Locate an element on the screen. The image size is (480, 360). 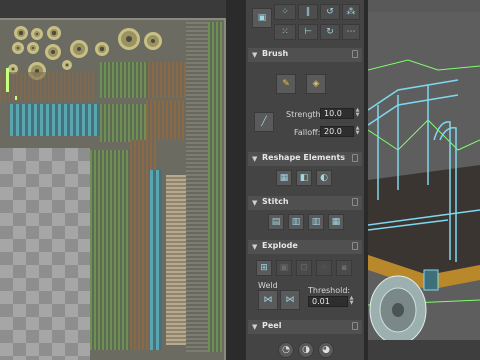
quick-peel-icon: ◔ is located at coordinates (286, 350).